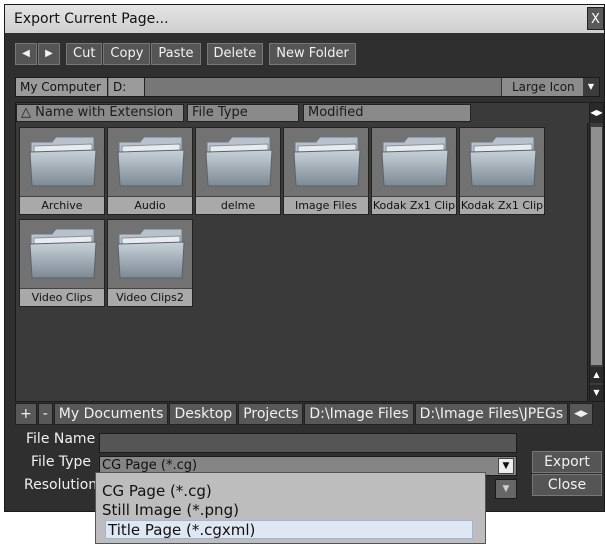  I want to click on folder-item: Image Files, so click(326, 171).